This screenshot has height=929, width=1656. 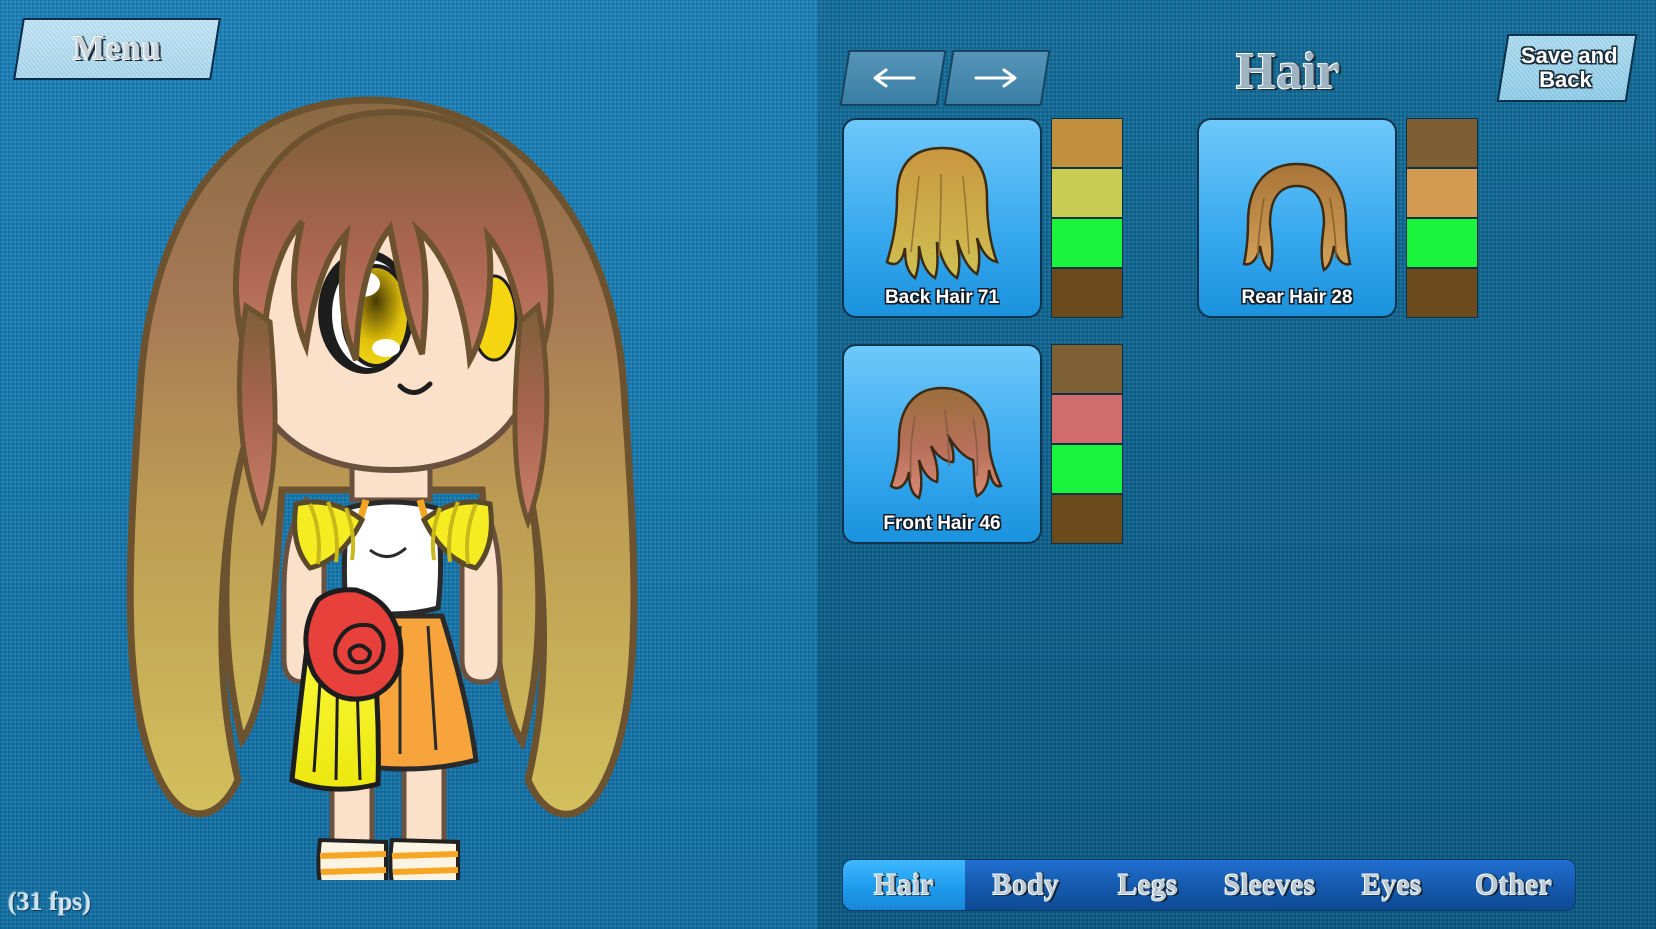 I want to click on tab-body: Body, so click(x=1026, y=885).